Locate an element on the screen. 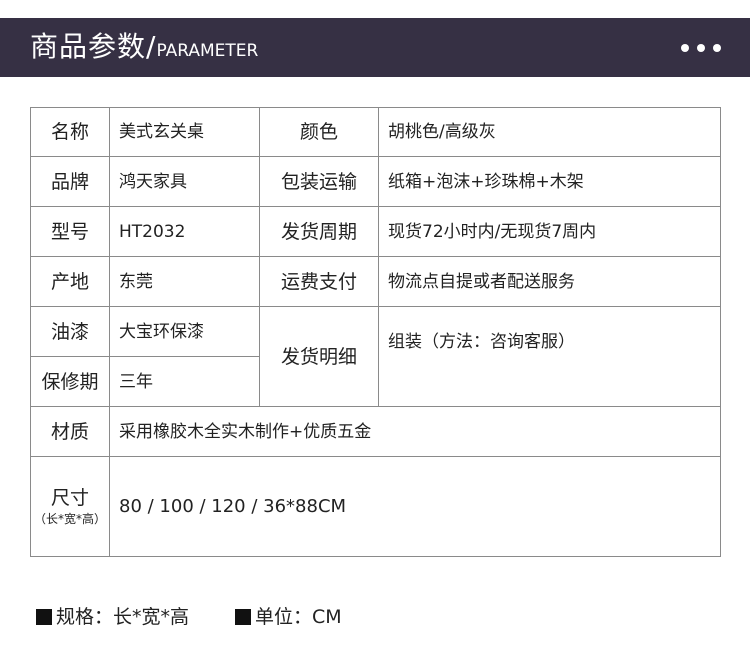 This screenshot has height=657, width=750. name-value: 美式玄关桌 is located at coordinates (184, 132).